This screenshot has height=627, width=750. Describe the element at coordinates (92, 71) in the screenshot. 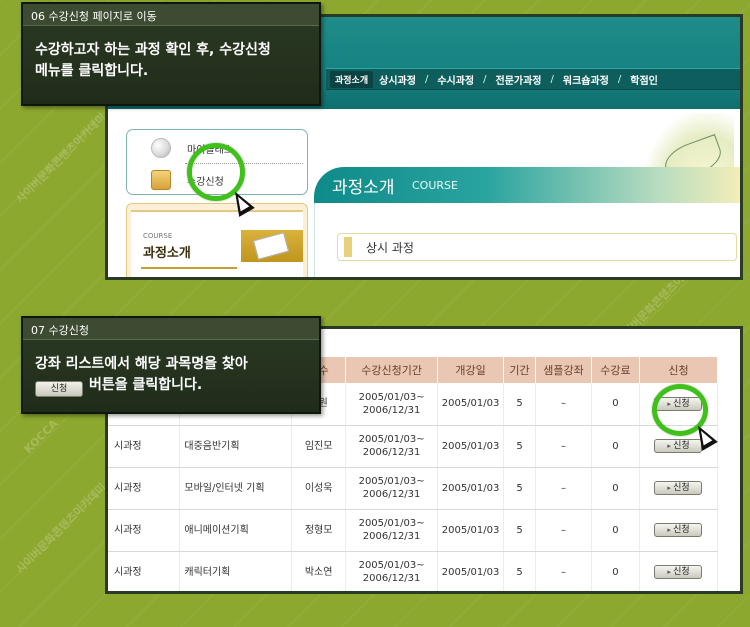

I see `step06-line2: 메뉴를 클릭합니다.` at that location.